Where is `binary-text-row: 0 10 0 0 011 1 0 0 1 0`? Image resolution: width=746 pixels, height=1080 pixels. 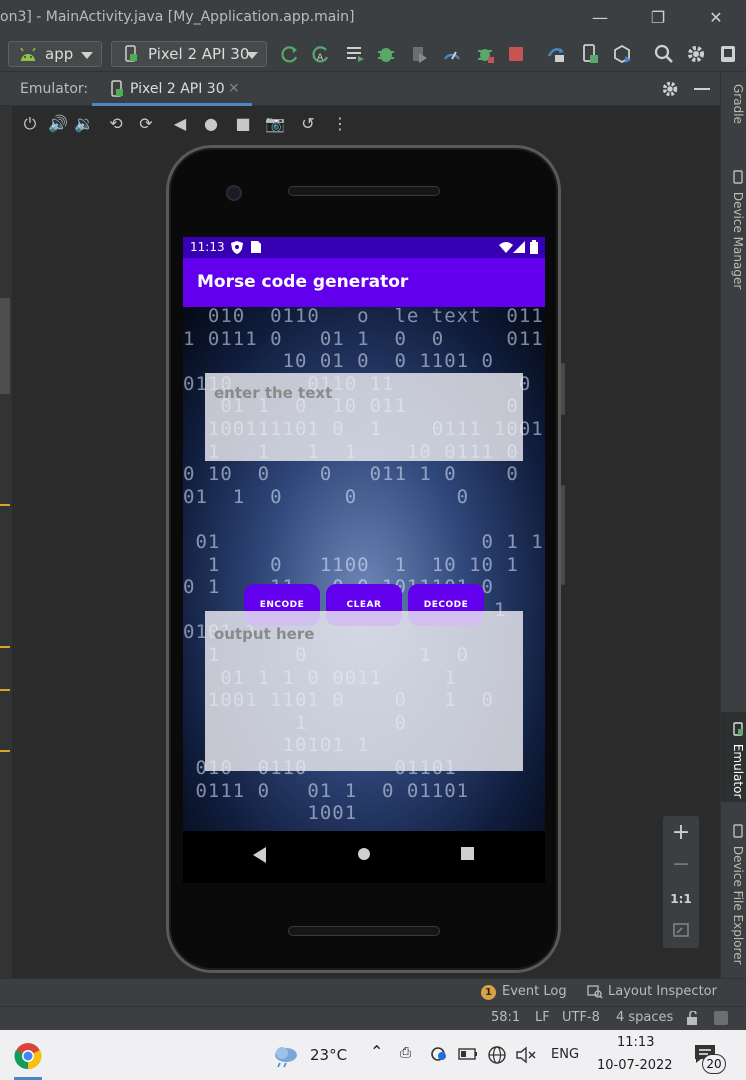
binary-text-row: 0 10 0 0 011 1 0 0 1 0 is located at coordinates (364, 474).